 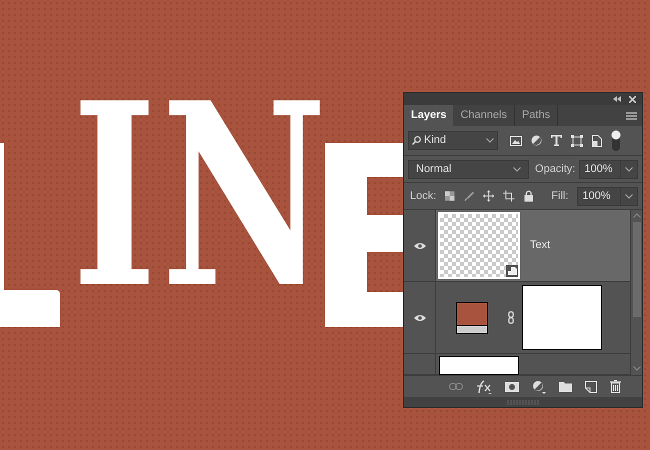 What do you see at coordinates (484, 387) in the screenshot?
I see `effects-icon` at bounding box center [484, 387].